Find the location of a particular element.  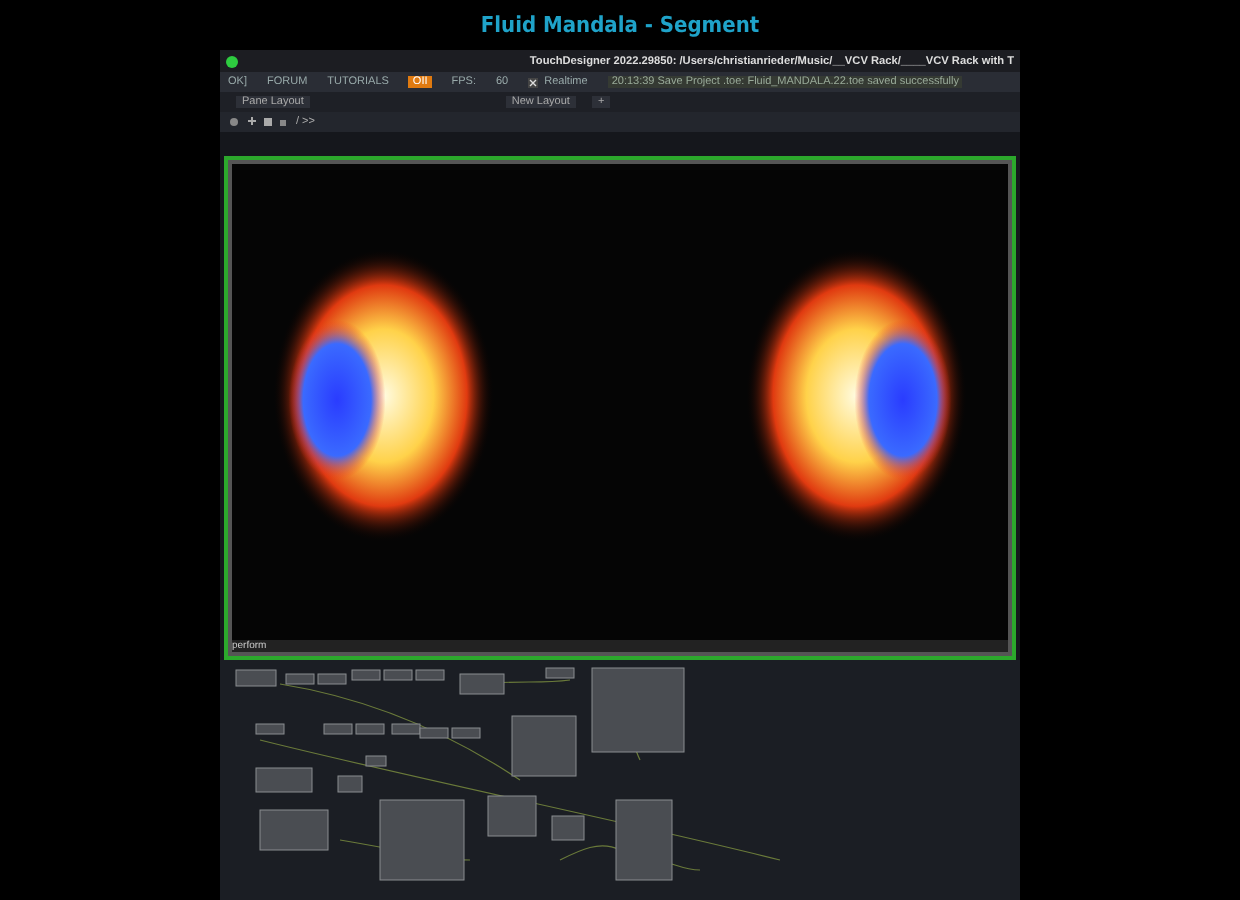

window-dot-icon is located at coordinates (232, 61).